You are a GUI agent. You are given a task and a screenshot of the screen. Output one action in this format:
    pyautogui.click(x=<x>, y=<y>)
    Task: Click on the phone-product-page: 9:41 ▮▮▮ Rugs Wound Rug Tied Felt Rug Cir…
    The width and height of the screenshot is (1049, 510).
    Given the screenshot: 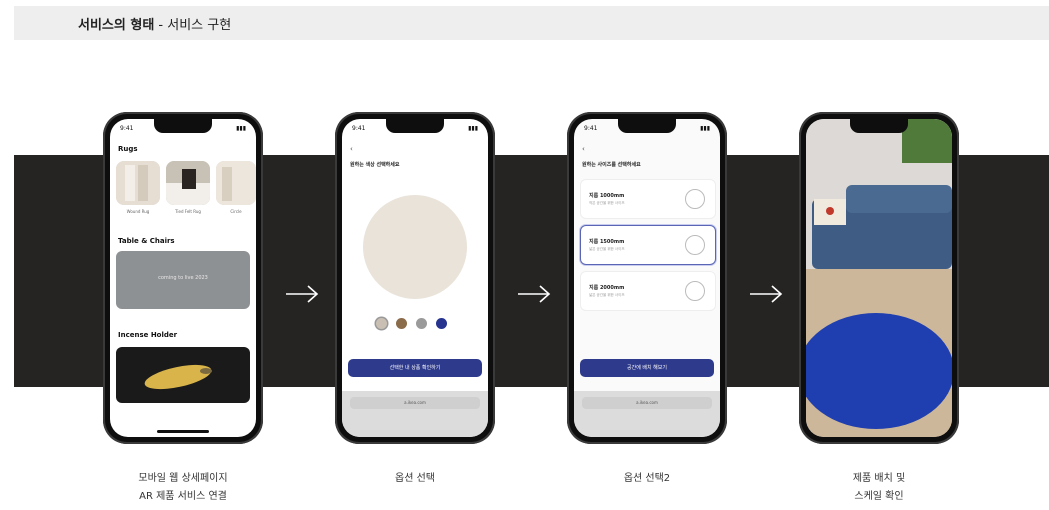 What is the action you would take?
    pyautogui.click(x=183, y=278)
    